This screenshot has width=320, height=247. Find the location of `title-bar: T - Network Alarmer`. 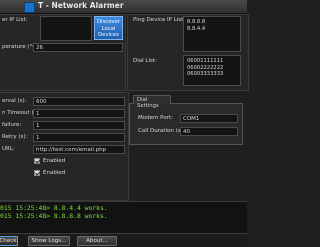

title-bar: T - Network Alarmer is located at coordinates (123, 7).